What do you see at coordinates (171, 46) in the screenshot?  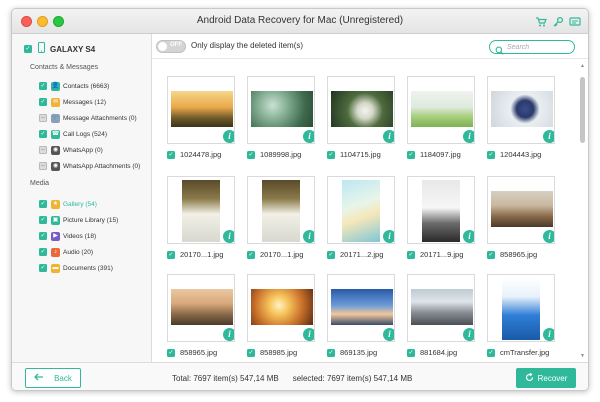 I see `deleted-only-toggle: OFF` at bounding box center [171, 46].